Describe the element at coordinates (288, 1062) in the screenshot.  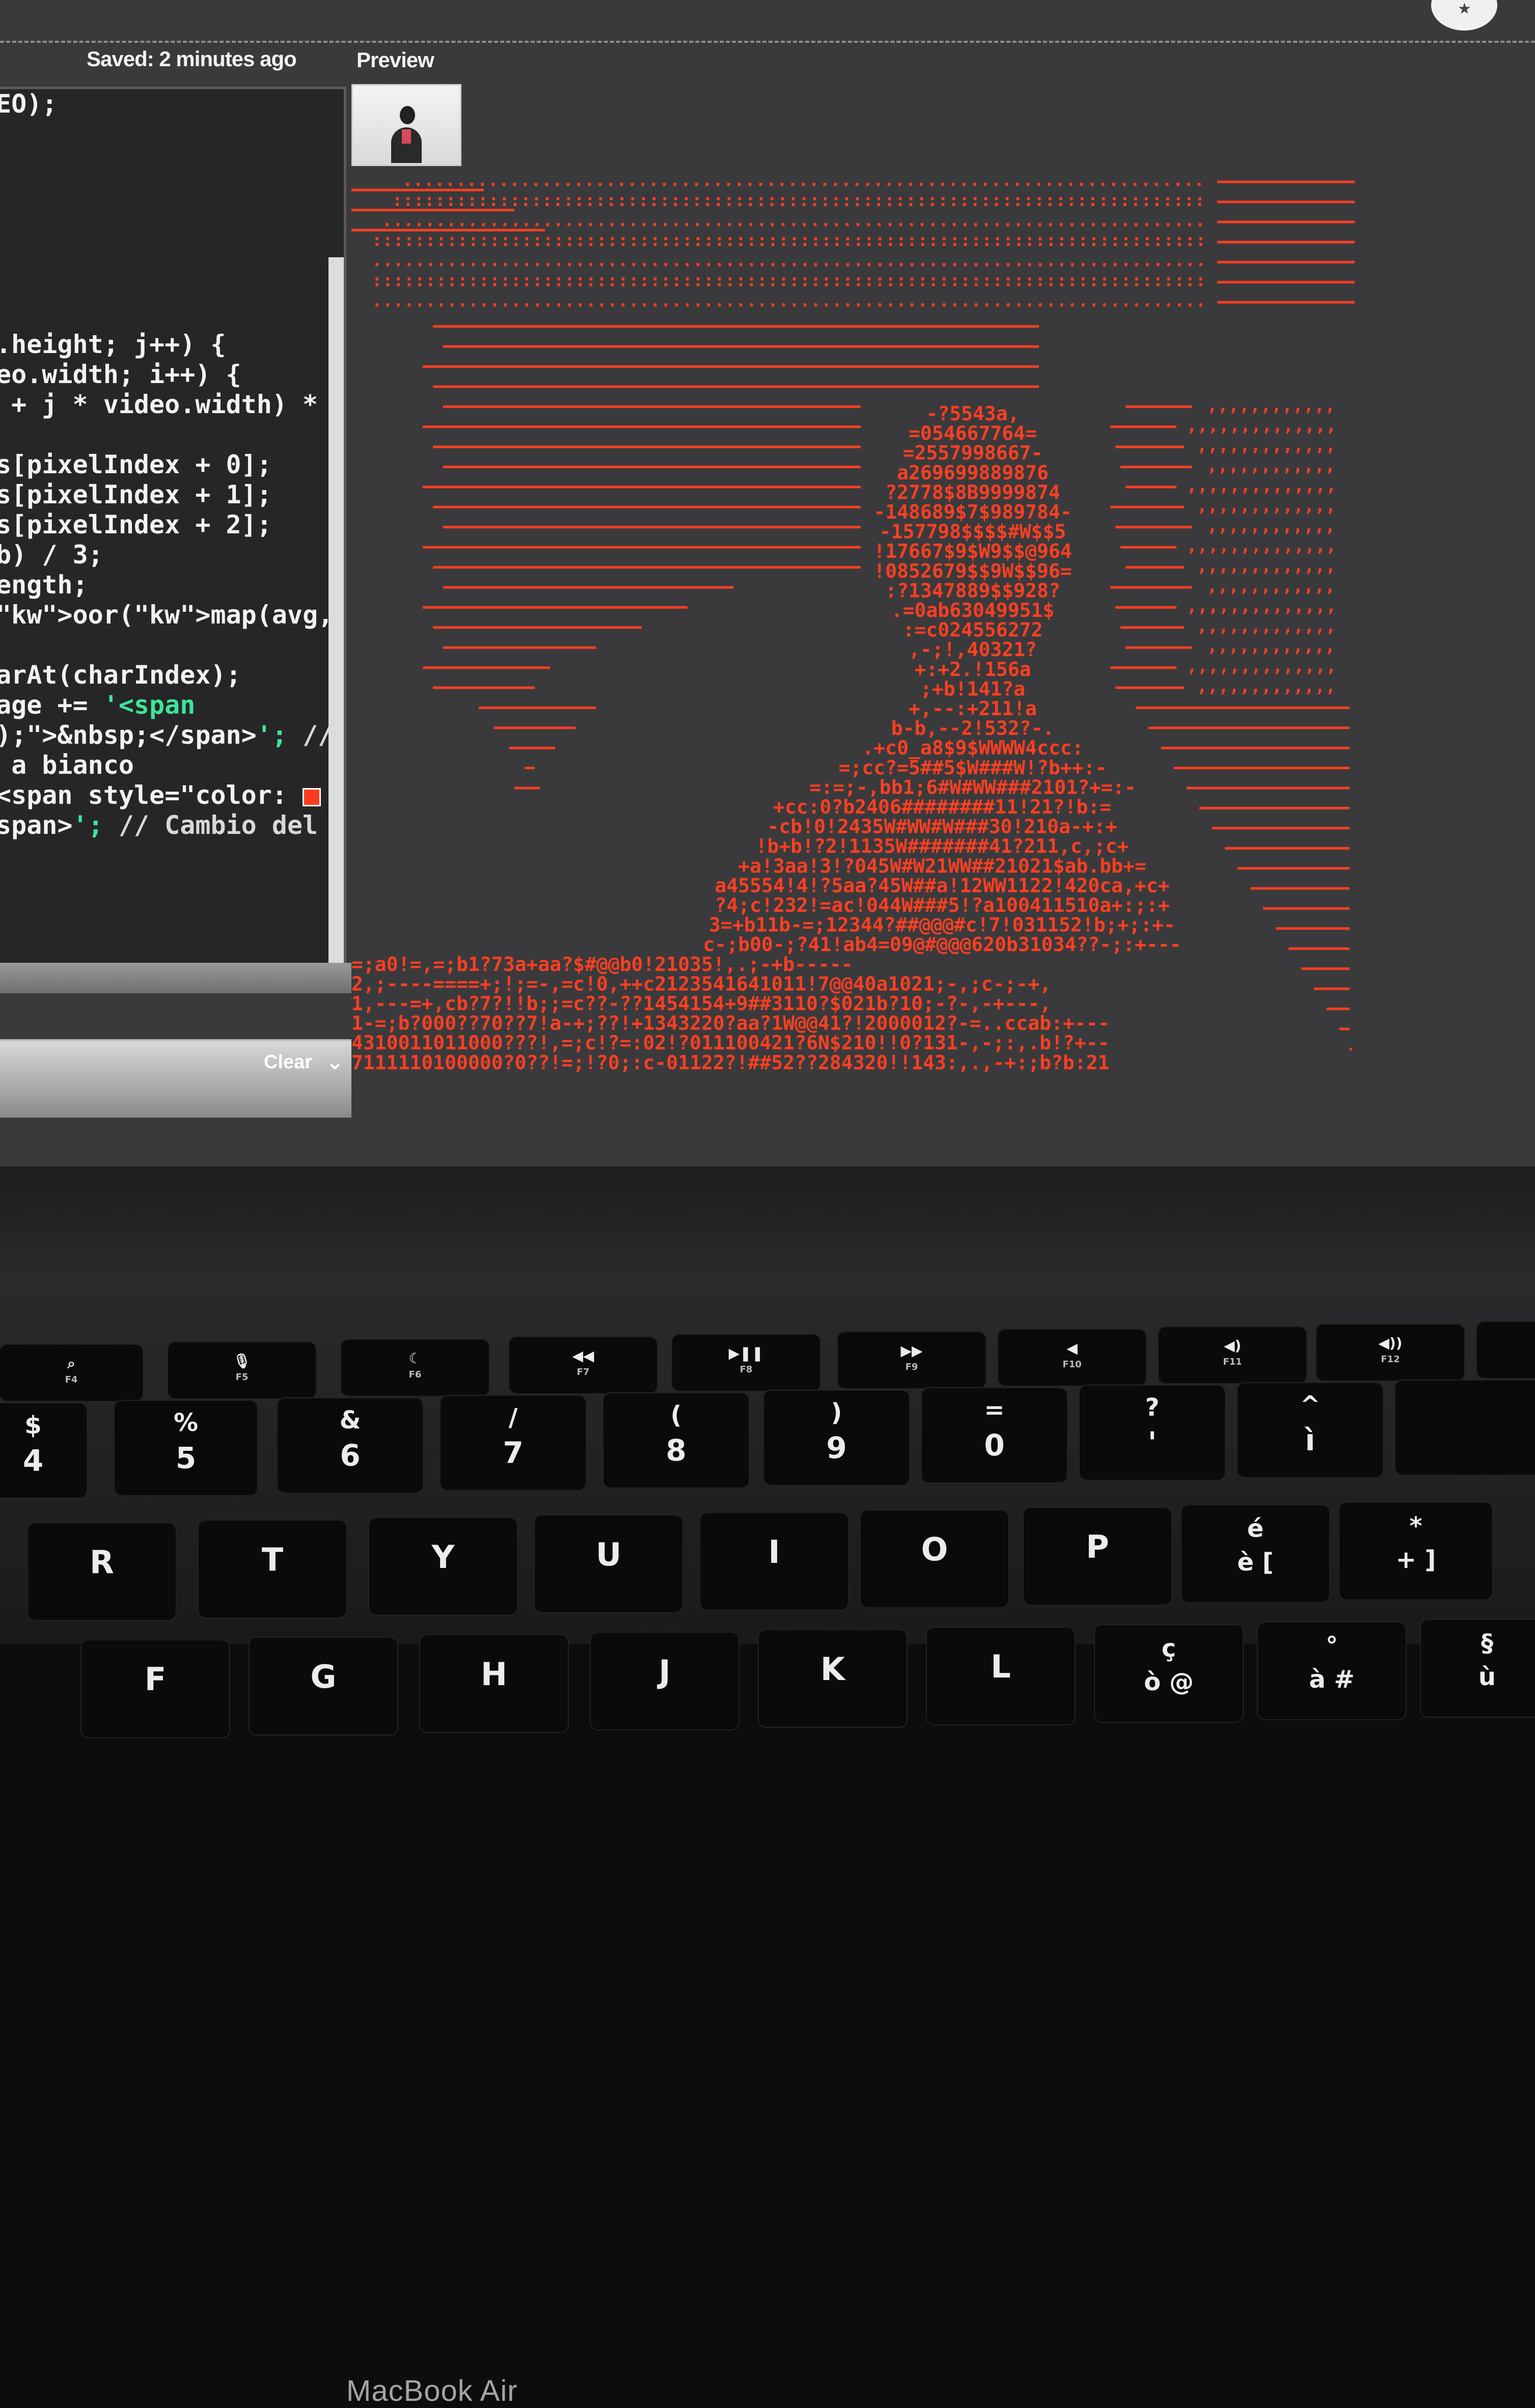
I see `clear-console-button: Clear` at that location.